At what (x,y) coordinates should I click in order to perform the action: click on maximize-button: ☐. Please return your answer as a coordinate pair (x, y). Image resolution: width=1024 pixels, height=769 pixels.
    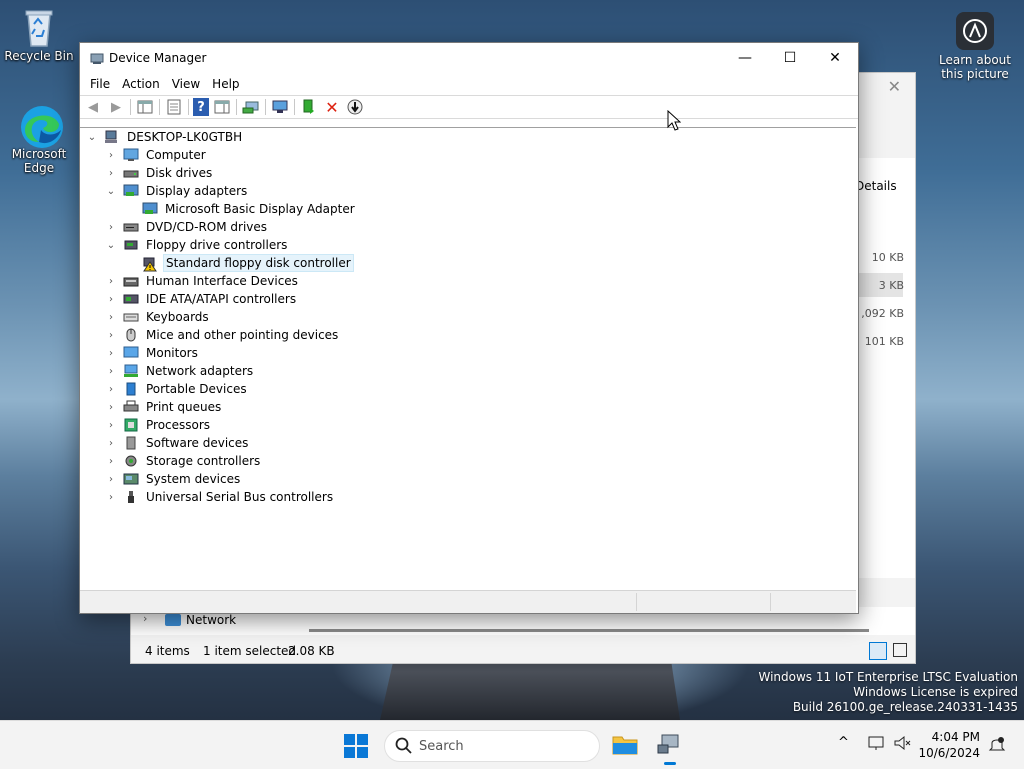
    Looking at the image, I should click on (790, 58).